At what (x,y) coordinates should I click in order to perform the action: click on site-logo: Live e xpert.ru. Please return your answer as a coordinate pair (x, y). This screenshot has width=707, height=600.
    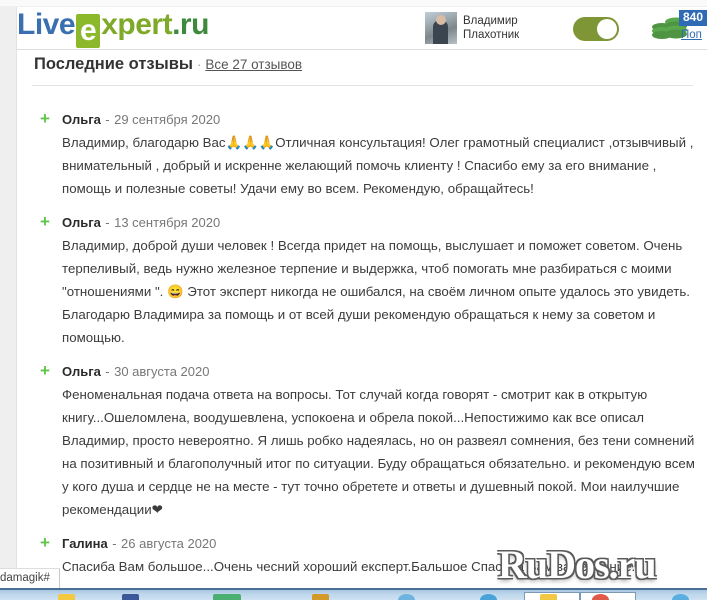
    Looking at the image, I should click on (113, 28).